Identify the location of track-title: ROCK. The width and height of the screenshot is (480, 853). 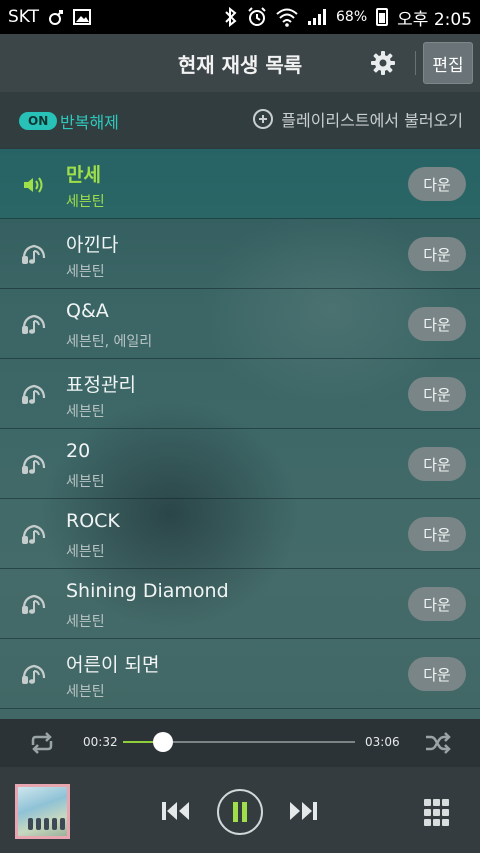
(93, 521).